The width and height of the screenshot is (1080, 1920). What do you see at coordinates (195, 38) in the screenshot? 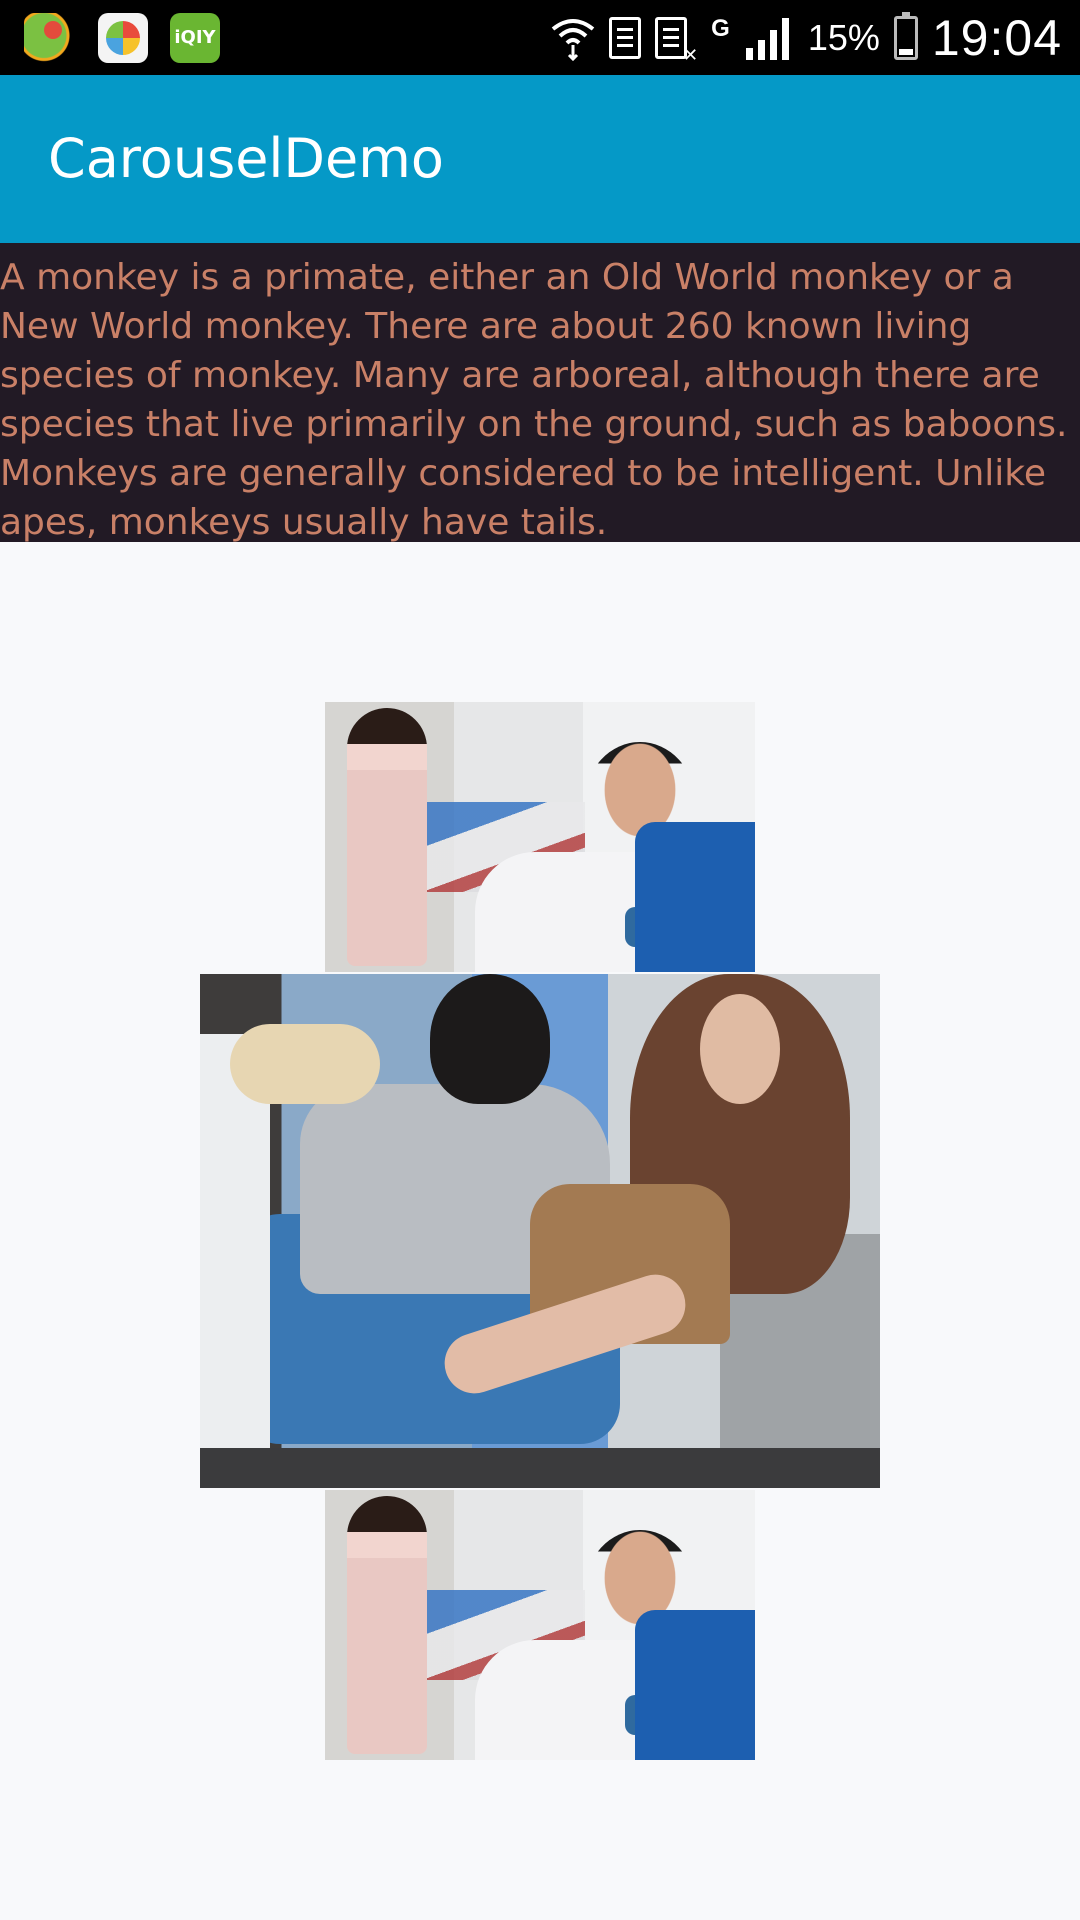
I see `iqiyi-icon: iQIY` at bounding box center [195, 38].